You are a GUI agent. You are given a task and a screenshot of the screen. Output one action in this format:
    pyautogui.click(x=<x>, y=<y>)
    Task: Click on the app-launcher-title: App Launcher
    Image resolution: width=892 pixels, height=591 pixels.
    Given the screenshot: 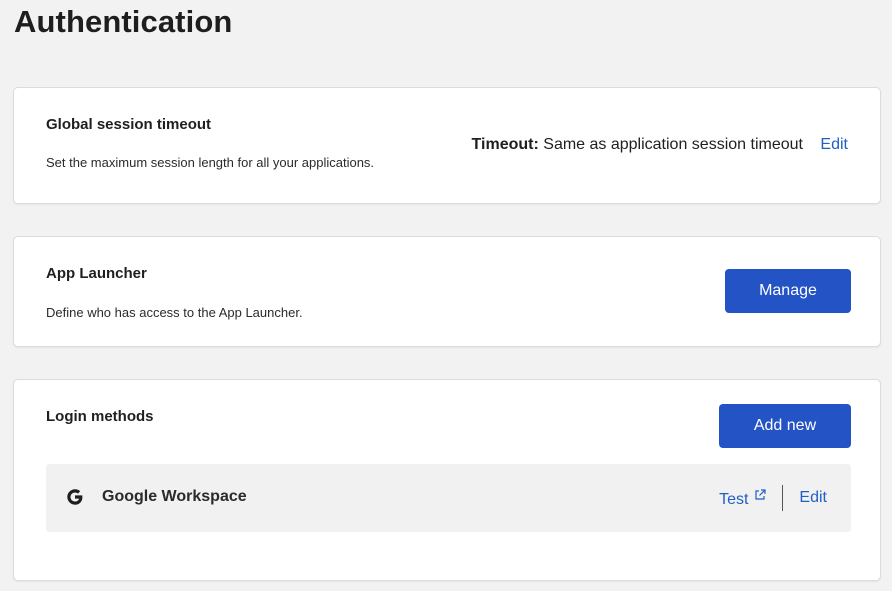 What is the action you would take?
    pyautogui.click(x=96, y=273)
    